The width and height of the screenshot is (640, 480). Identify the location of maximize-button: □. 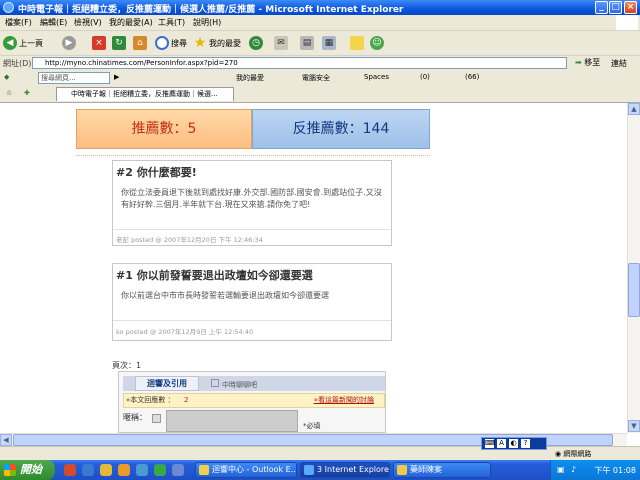
(615, 7).